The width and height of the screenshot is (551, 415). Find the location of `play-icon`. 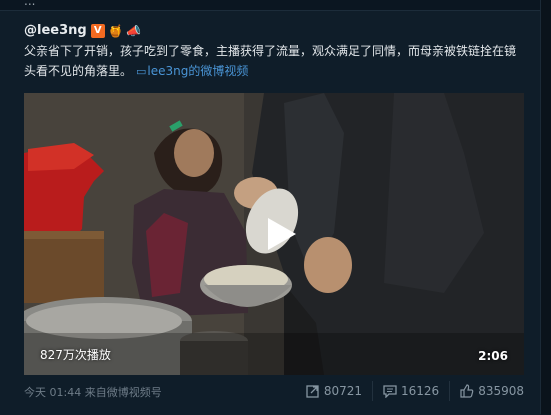

play-icon is located at coordinates (280, 234).